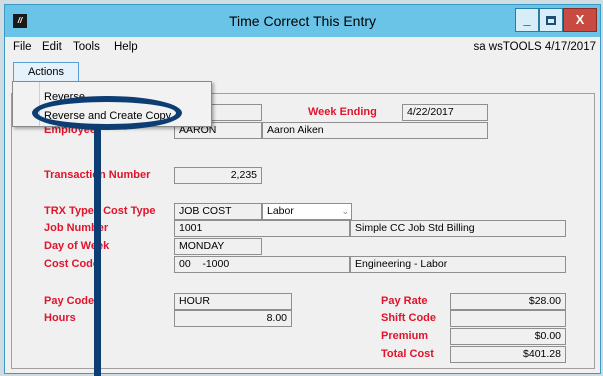 This screenshot has height=376, width=603. I want to click on transaction-number-field: 2,235, so click(218, 175).